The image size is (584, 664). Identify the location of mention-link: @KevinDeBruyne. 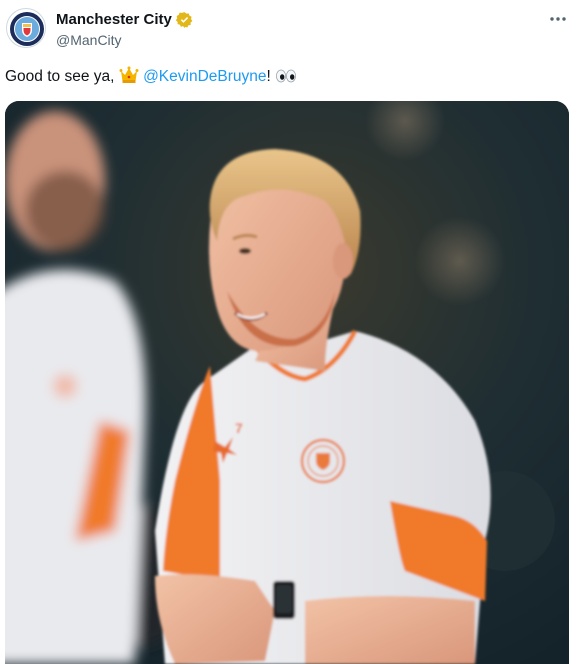
(204, 76).